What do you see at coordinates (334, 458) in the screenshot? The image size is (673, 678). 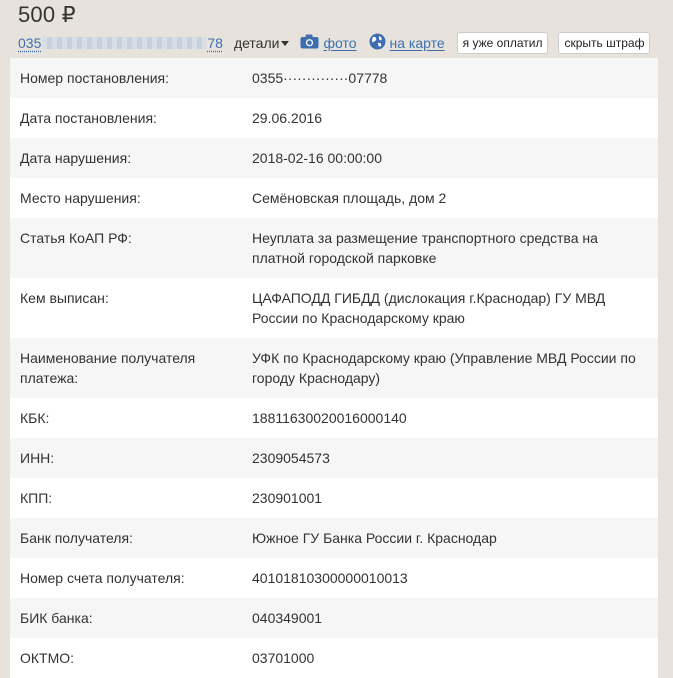 I see `table-row: ИНН: 2309054573` at bounding box center [334, 458].